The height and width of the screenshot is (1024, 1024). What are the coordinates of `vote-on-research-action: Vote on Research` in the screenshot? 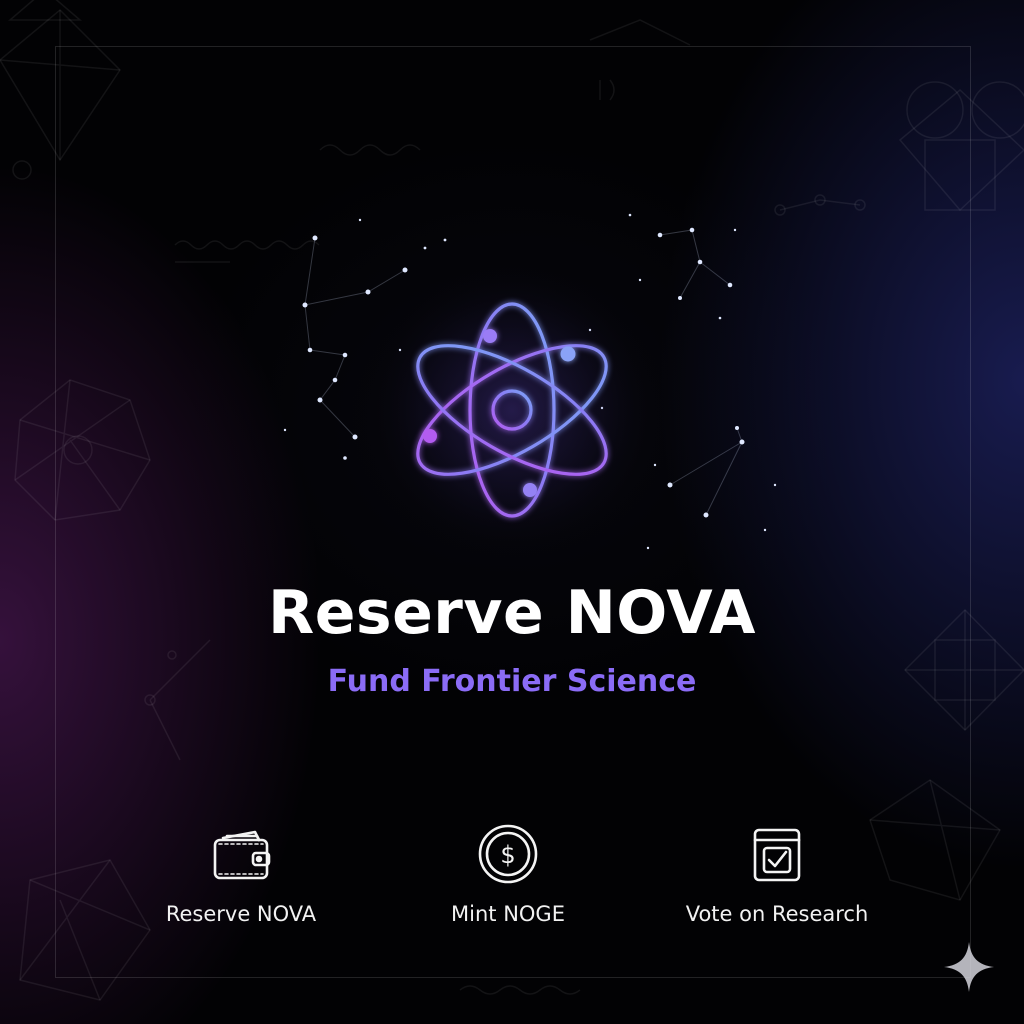 It's located at (777, 874).